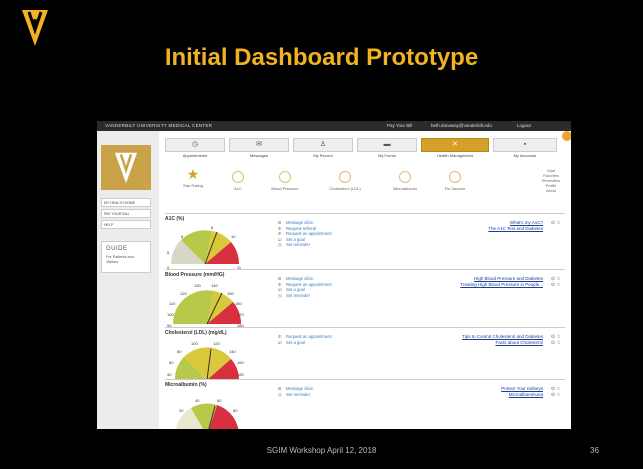 This screenshot has height=469, width=643. What do you see at coordinates (169, 374) in the screenshot?
I see `svg-text: 40` at bounding box center [169, 374].